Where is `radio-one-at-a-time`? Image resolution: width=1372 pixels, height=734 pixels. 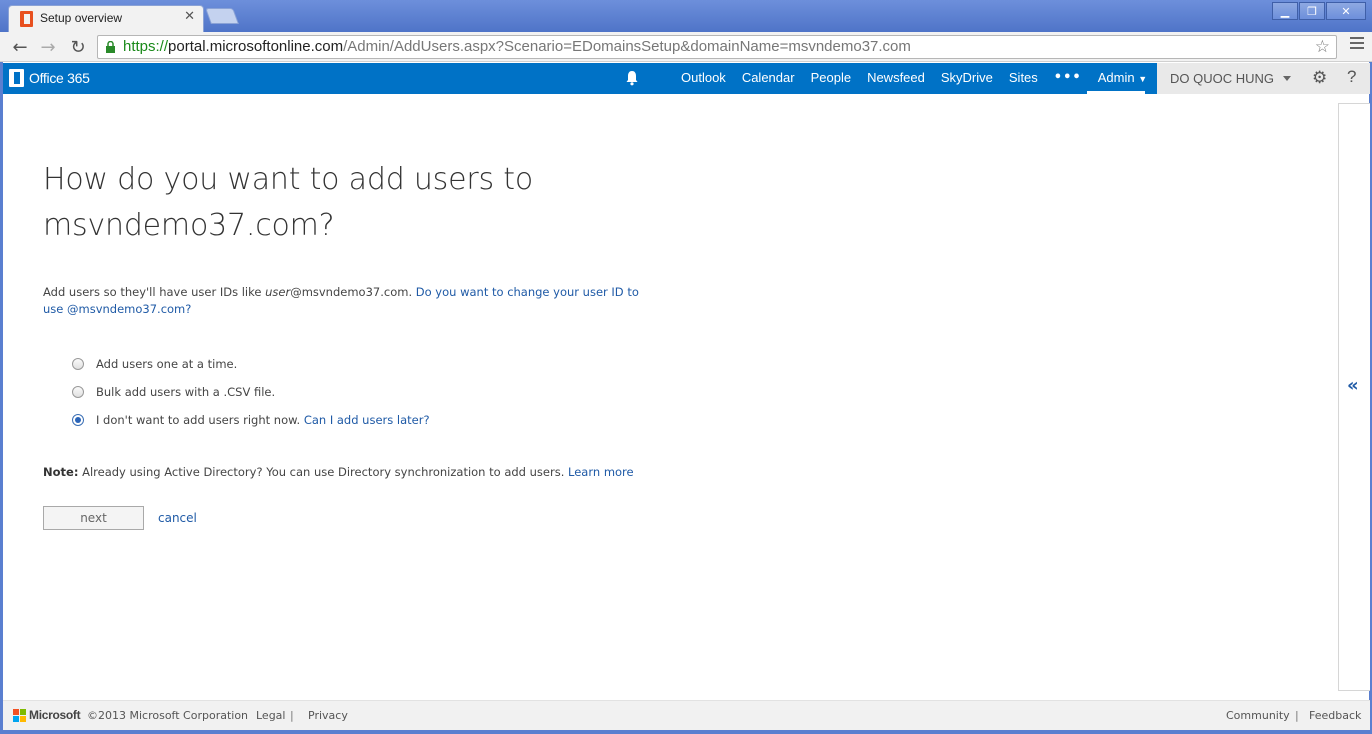
radio-one-at-a-time is located at coordinates (78, 364).